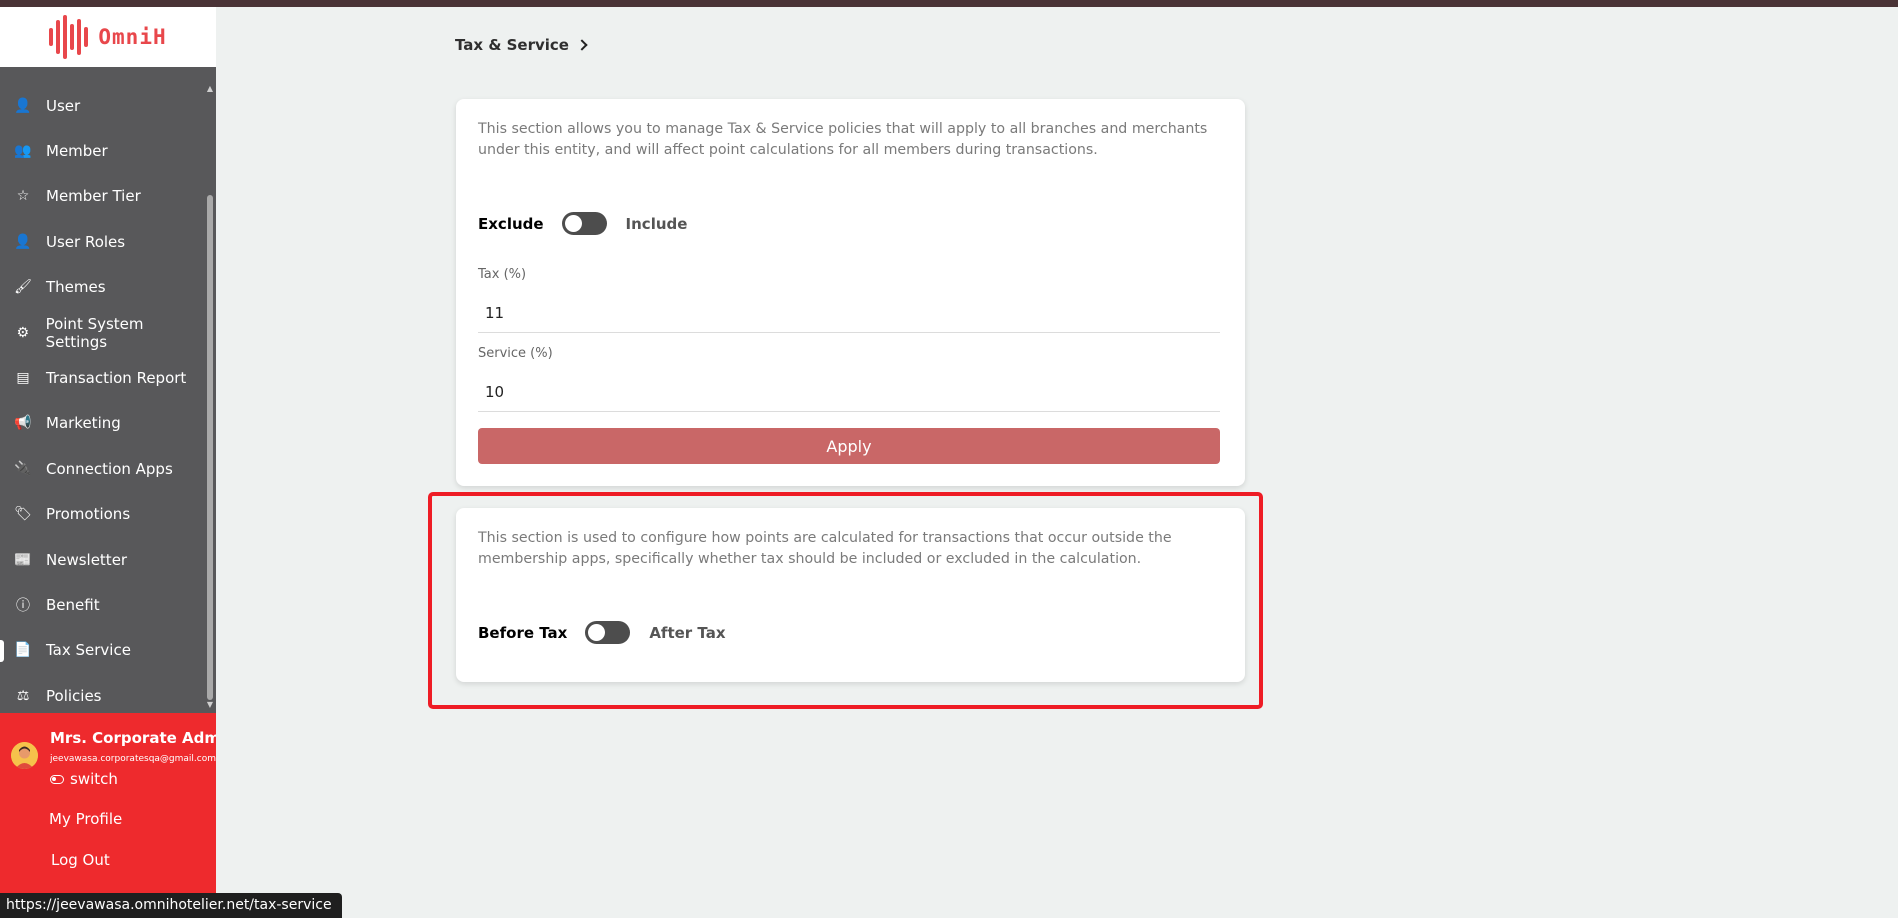 The width and height of the screenshot is (1898, 918). I want to click on log-out-link: Log Out, so click(80, 860).